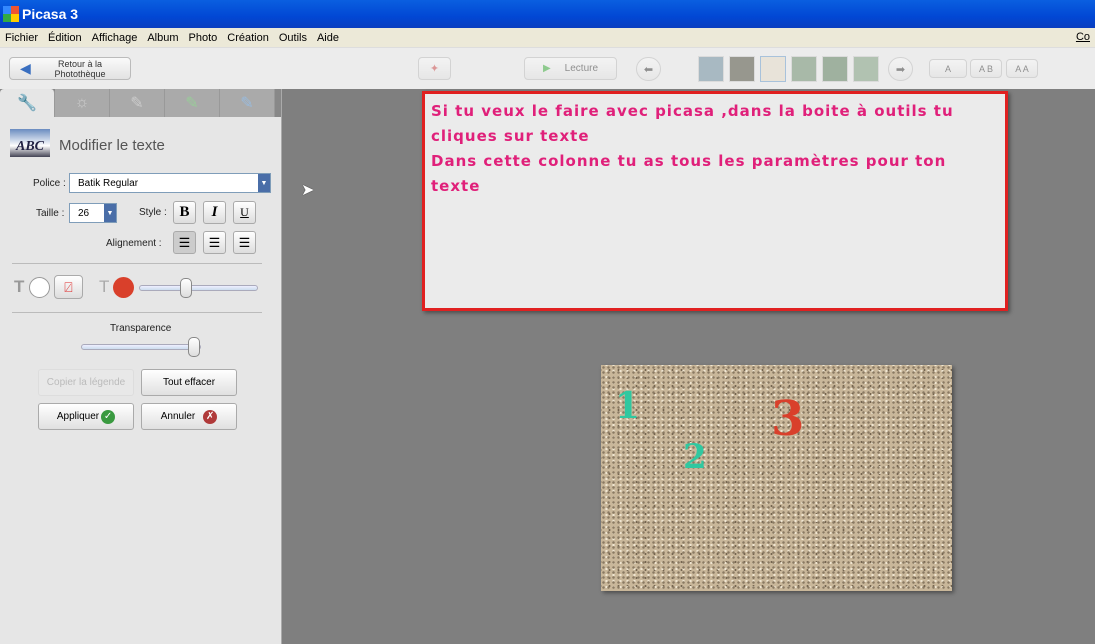 The width and height of the screenshot is (1095, 644). I want to click on collage-button: ✦, so click(434, 68).